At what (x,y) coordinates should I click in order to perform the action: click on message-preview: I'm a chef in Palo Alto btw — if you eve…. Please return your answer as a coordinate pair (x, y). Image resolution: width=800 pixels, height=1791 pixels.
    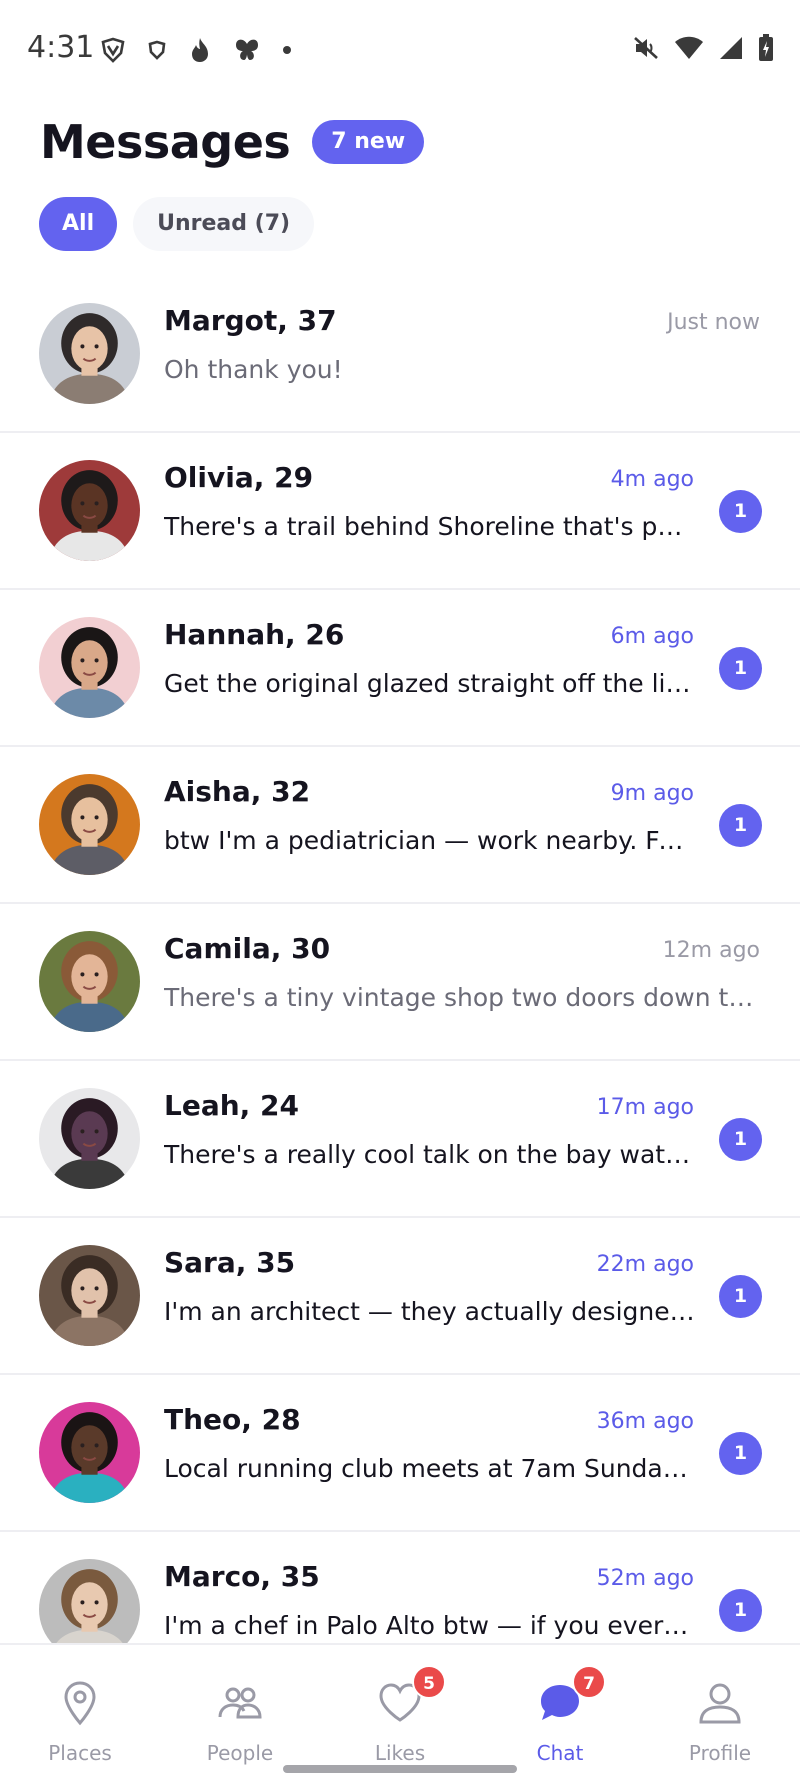
    Looking at the image, I should click on (430, 1625).